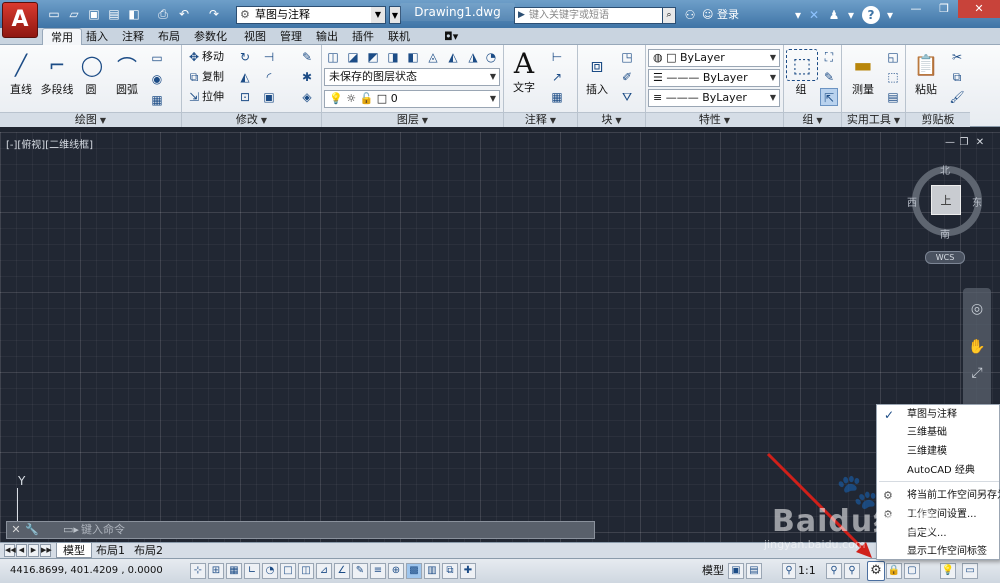 The image size is (1000, 583). Describe the element at coordinates (216, 571) in the screenshot. I see `snap-mode-icon: ⊞` at that location.